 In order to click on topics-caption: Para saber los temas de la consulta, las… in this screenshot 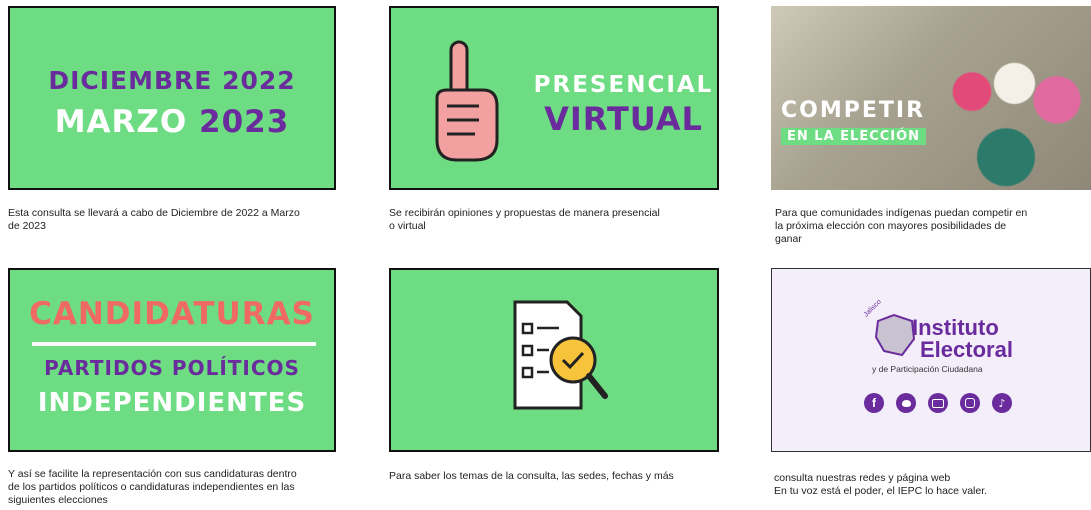, I will do `click(531, 476)`.